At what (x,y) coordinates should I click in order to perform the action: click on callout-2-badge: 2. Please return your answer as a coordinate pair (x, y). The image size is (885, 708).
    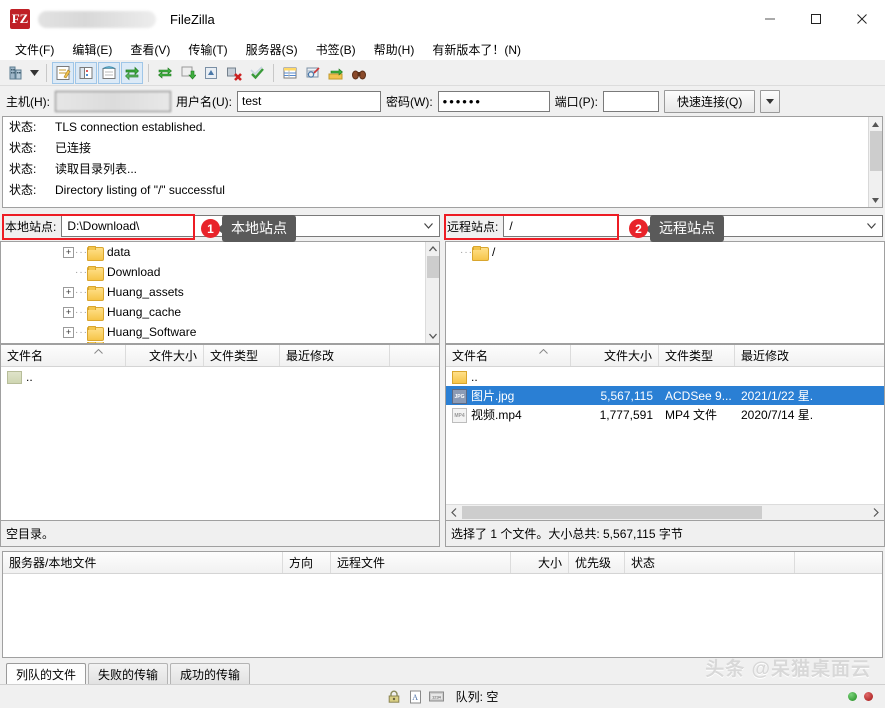
    Looking at the image, I should click on (638, 228).